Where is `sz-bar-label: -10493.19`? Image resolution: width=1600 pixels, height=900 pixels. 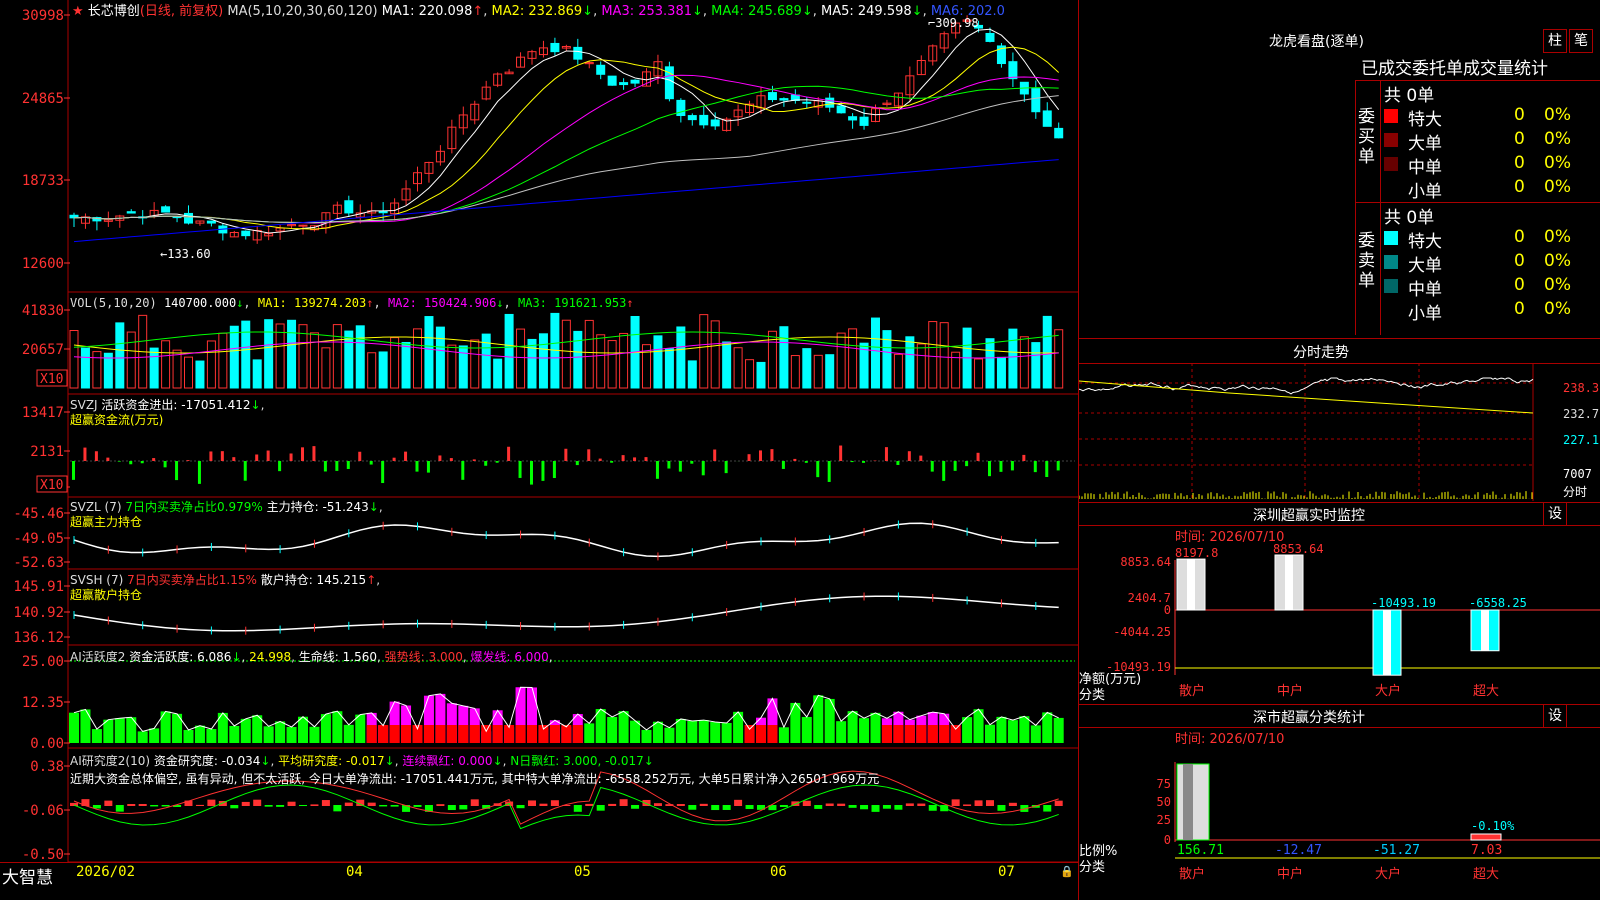 sz-bar-label: -10493.19 is located at coordinates (1403, 603).